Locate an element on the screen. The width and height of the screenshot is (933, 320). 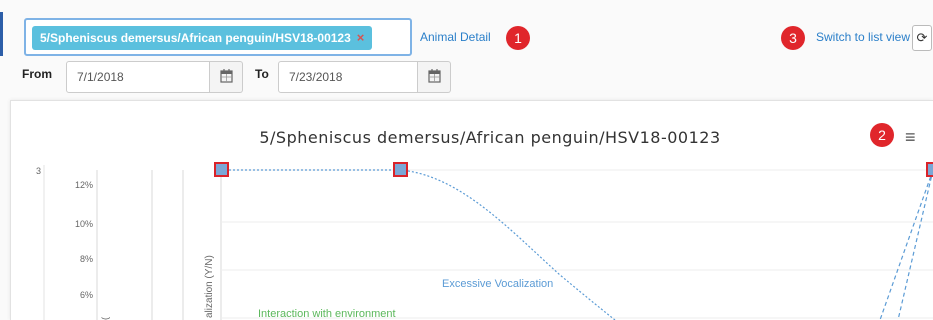
series-label-excessive-vocalization: Excessive Vocalization is located at coordinates (497, 284).